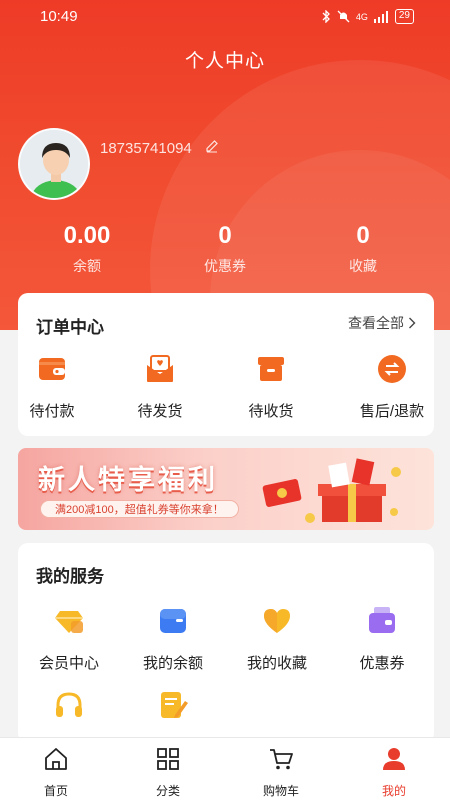 The height and width of the screenshot is (800, 450). I want to click on tab-label: 首页, so click(55, 791).